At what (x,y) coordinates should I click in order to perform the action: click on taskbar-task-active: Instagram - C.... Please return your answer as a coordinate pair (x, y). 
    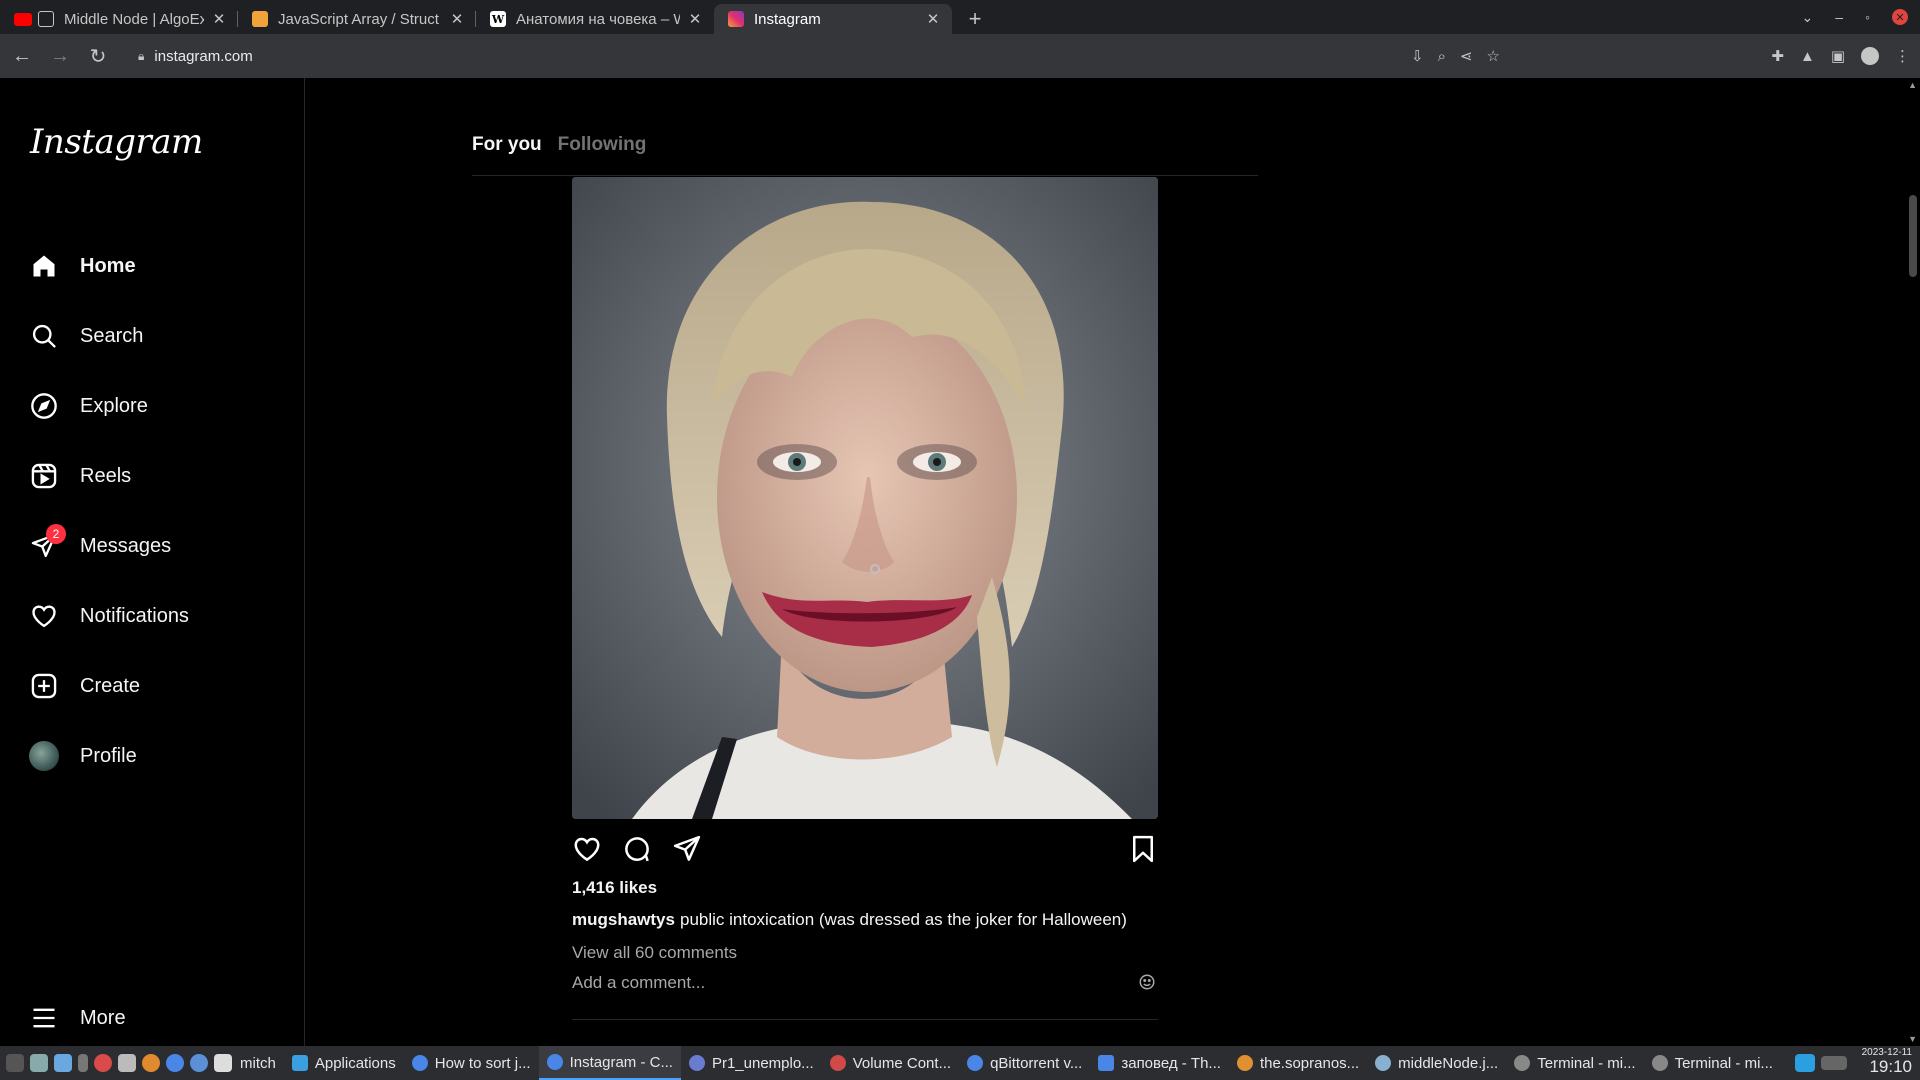
    Looking at the image, I should click on (609, 1063).